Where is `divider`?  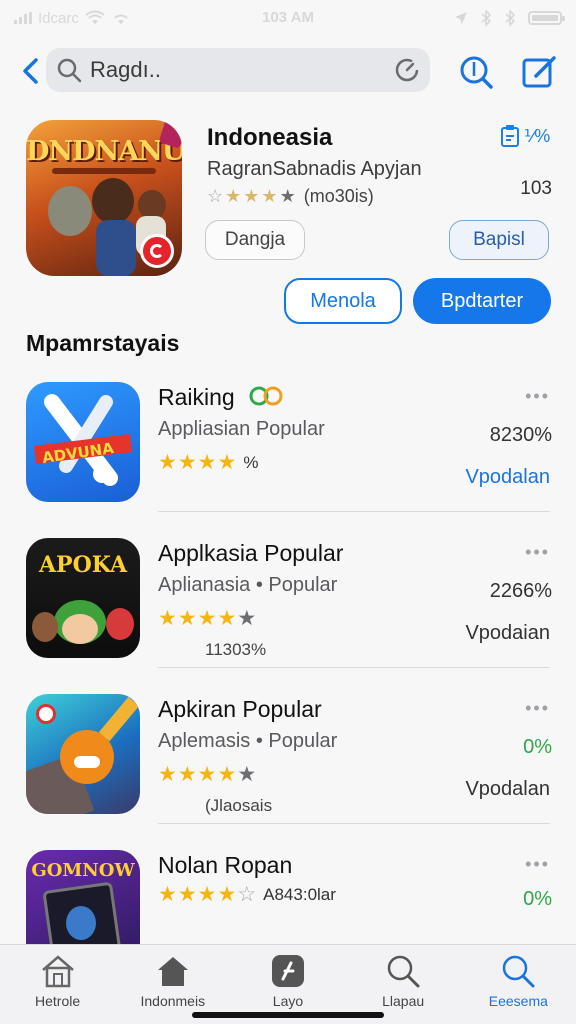 divider is located at coordinates (354, 667).